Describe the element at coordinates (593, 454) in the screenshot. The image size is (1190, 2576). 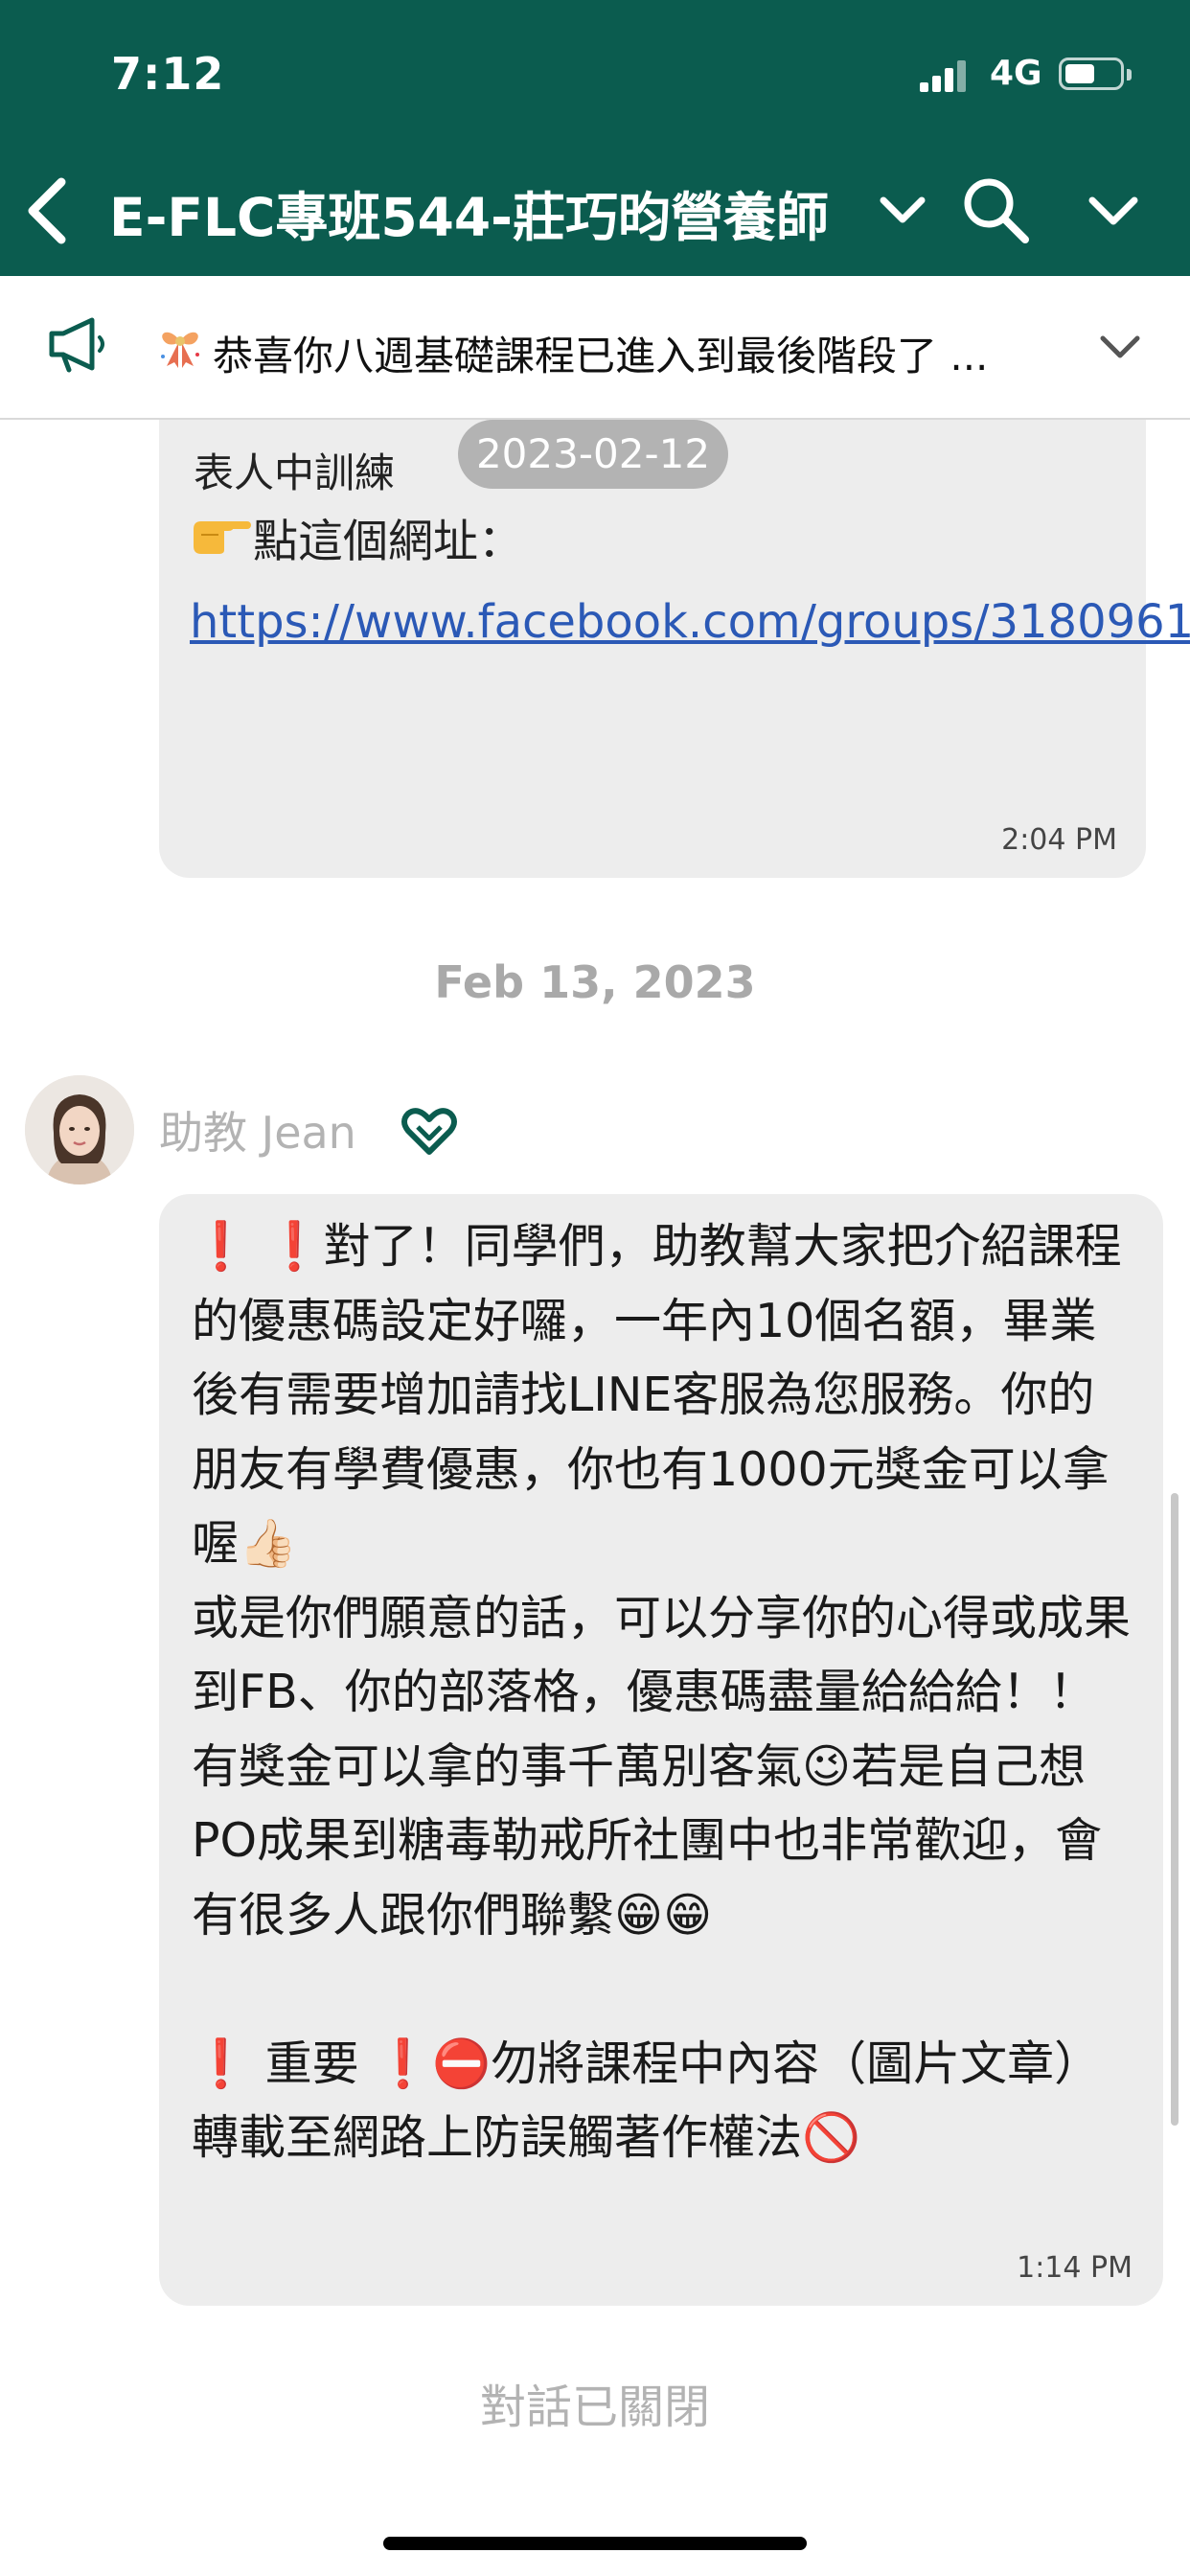
I see `floating-date-pill: 2023-02-12` at that location.